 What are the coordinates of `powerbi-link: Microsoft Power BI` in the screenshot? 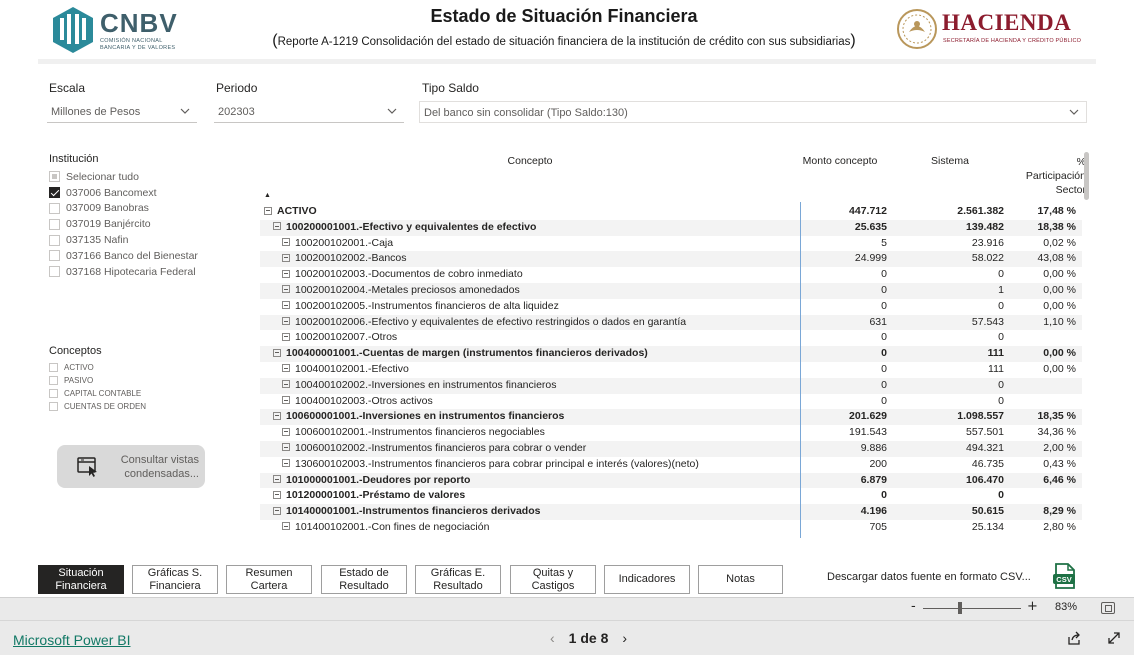 It's located at (71, 640).